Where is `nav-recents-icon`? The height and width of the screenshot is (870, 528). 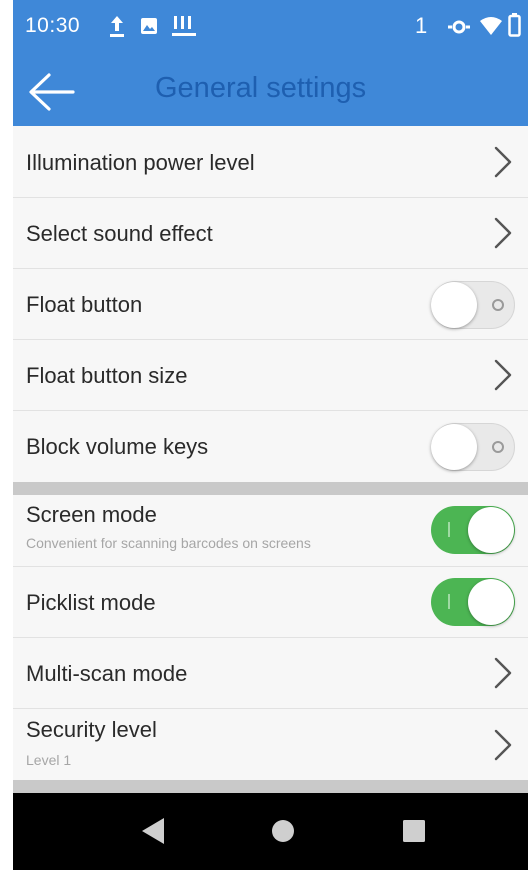 nav-recents-icon is located at coordinates (414, 831).